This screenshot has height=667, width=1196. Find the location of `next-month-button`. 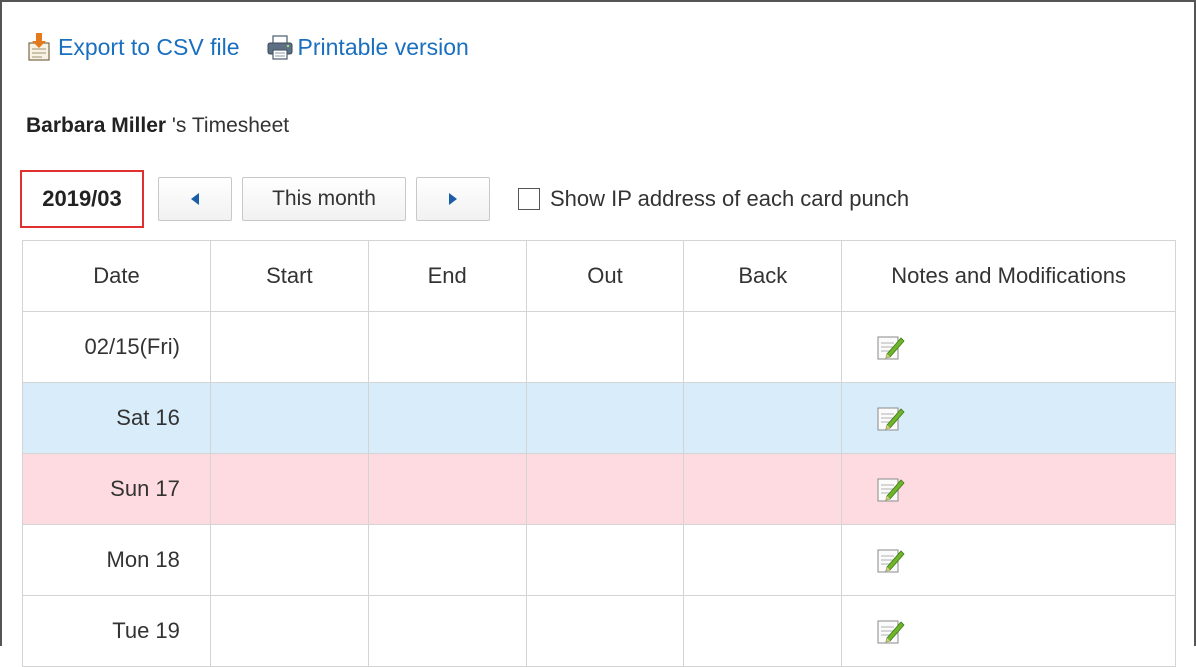

next-month-button is located at coordinates (453, 199).